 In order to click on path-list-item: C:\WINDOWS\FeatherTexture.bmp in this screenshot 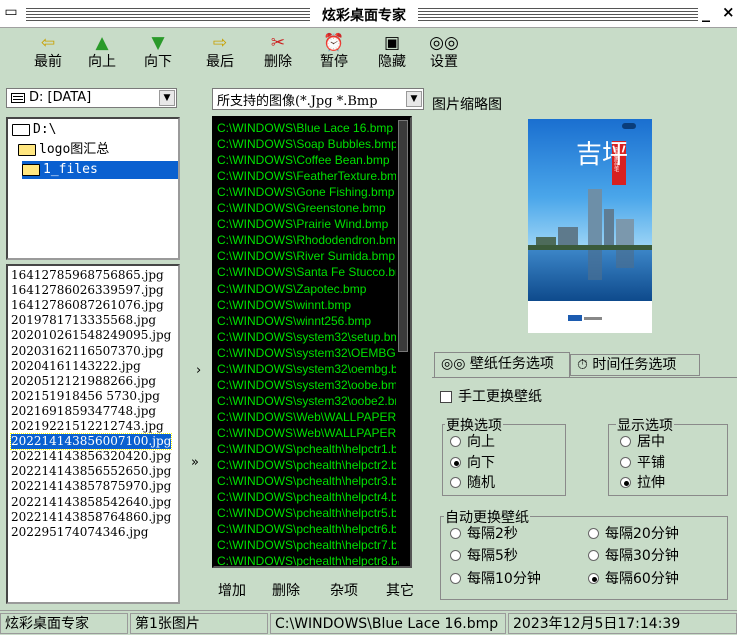, I will do `click(308, 176)`.